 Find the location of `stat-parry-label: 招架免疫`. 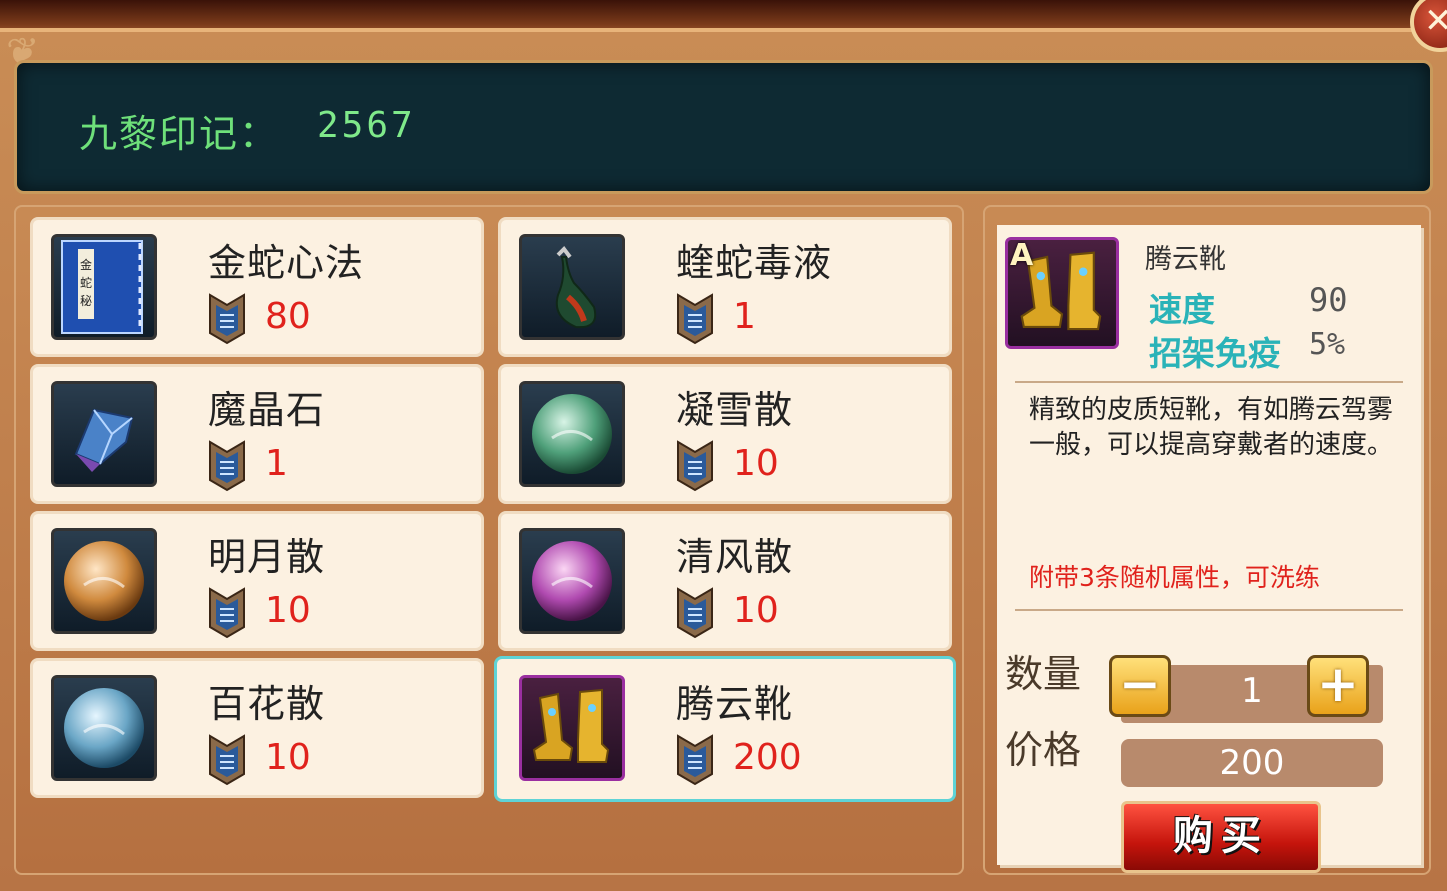

stat-parry-label: 招架免疫 is located at coordinates (1215, 353).